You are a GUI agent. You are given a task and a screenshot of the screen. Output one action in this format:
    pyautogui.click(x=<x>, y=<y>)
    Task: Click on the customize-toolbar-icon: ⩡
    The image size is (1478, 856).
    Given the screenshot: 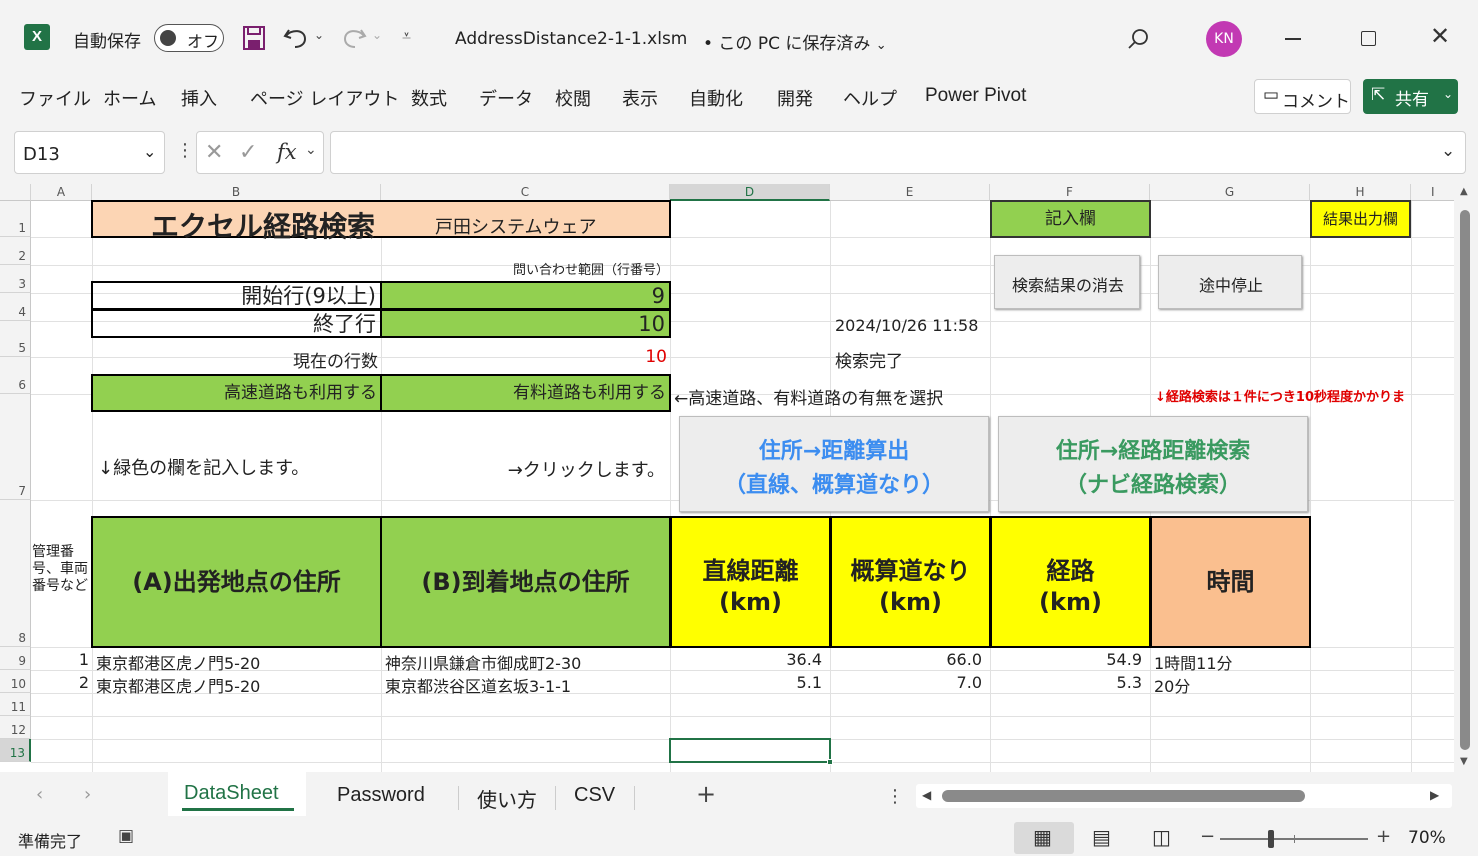 What is the action you would take?
    pyautogui.click(x=406, y=36)
    